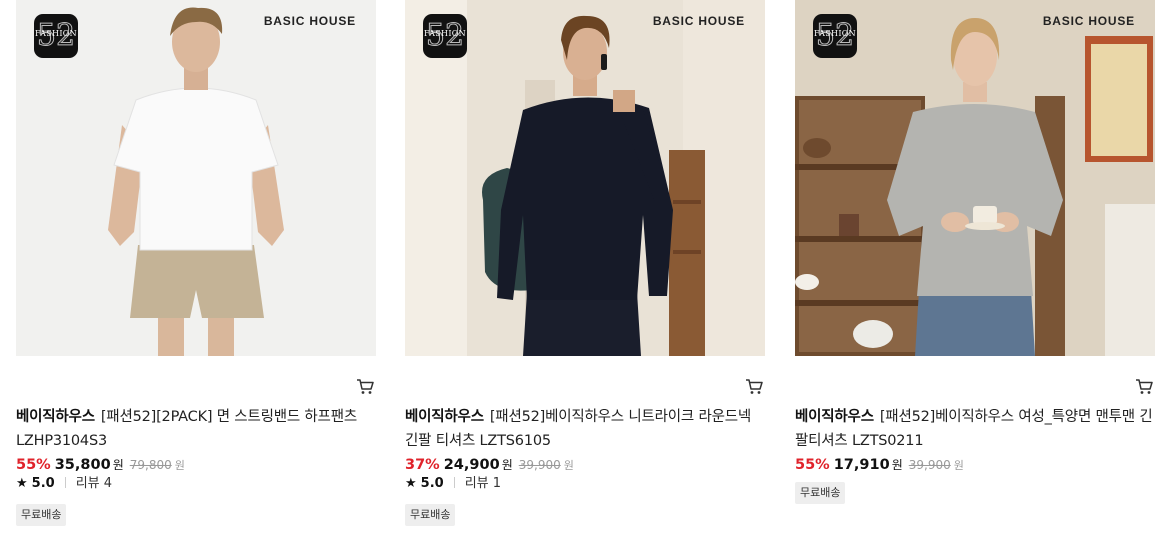 This screenshot has width=1158, height=541. I want to click on price-row: 55% 17,910 원 39,900 원, so click(879, 465).